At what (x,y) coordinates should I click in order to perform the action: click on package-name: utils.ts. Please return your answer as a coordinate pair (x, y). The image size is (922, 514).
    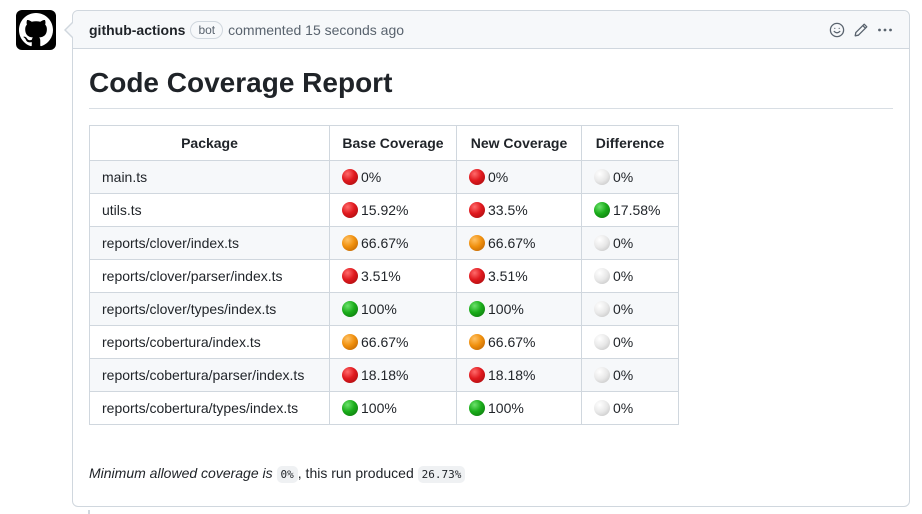
    Looking at the image, I should click on (209, 210).